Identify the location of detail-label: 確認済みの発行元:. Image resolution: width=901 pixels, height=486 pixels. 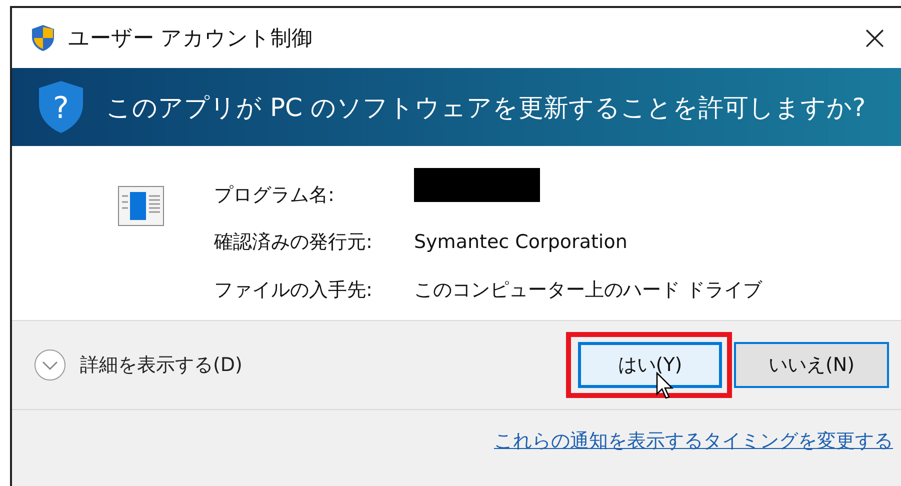
(294, 243).